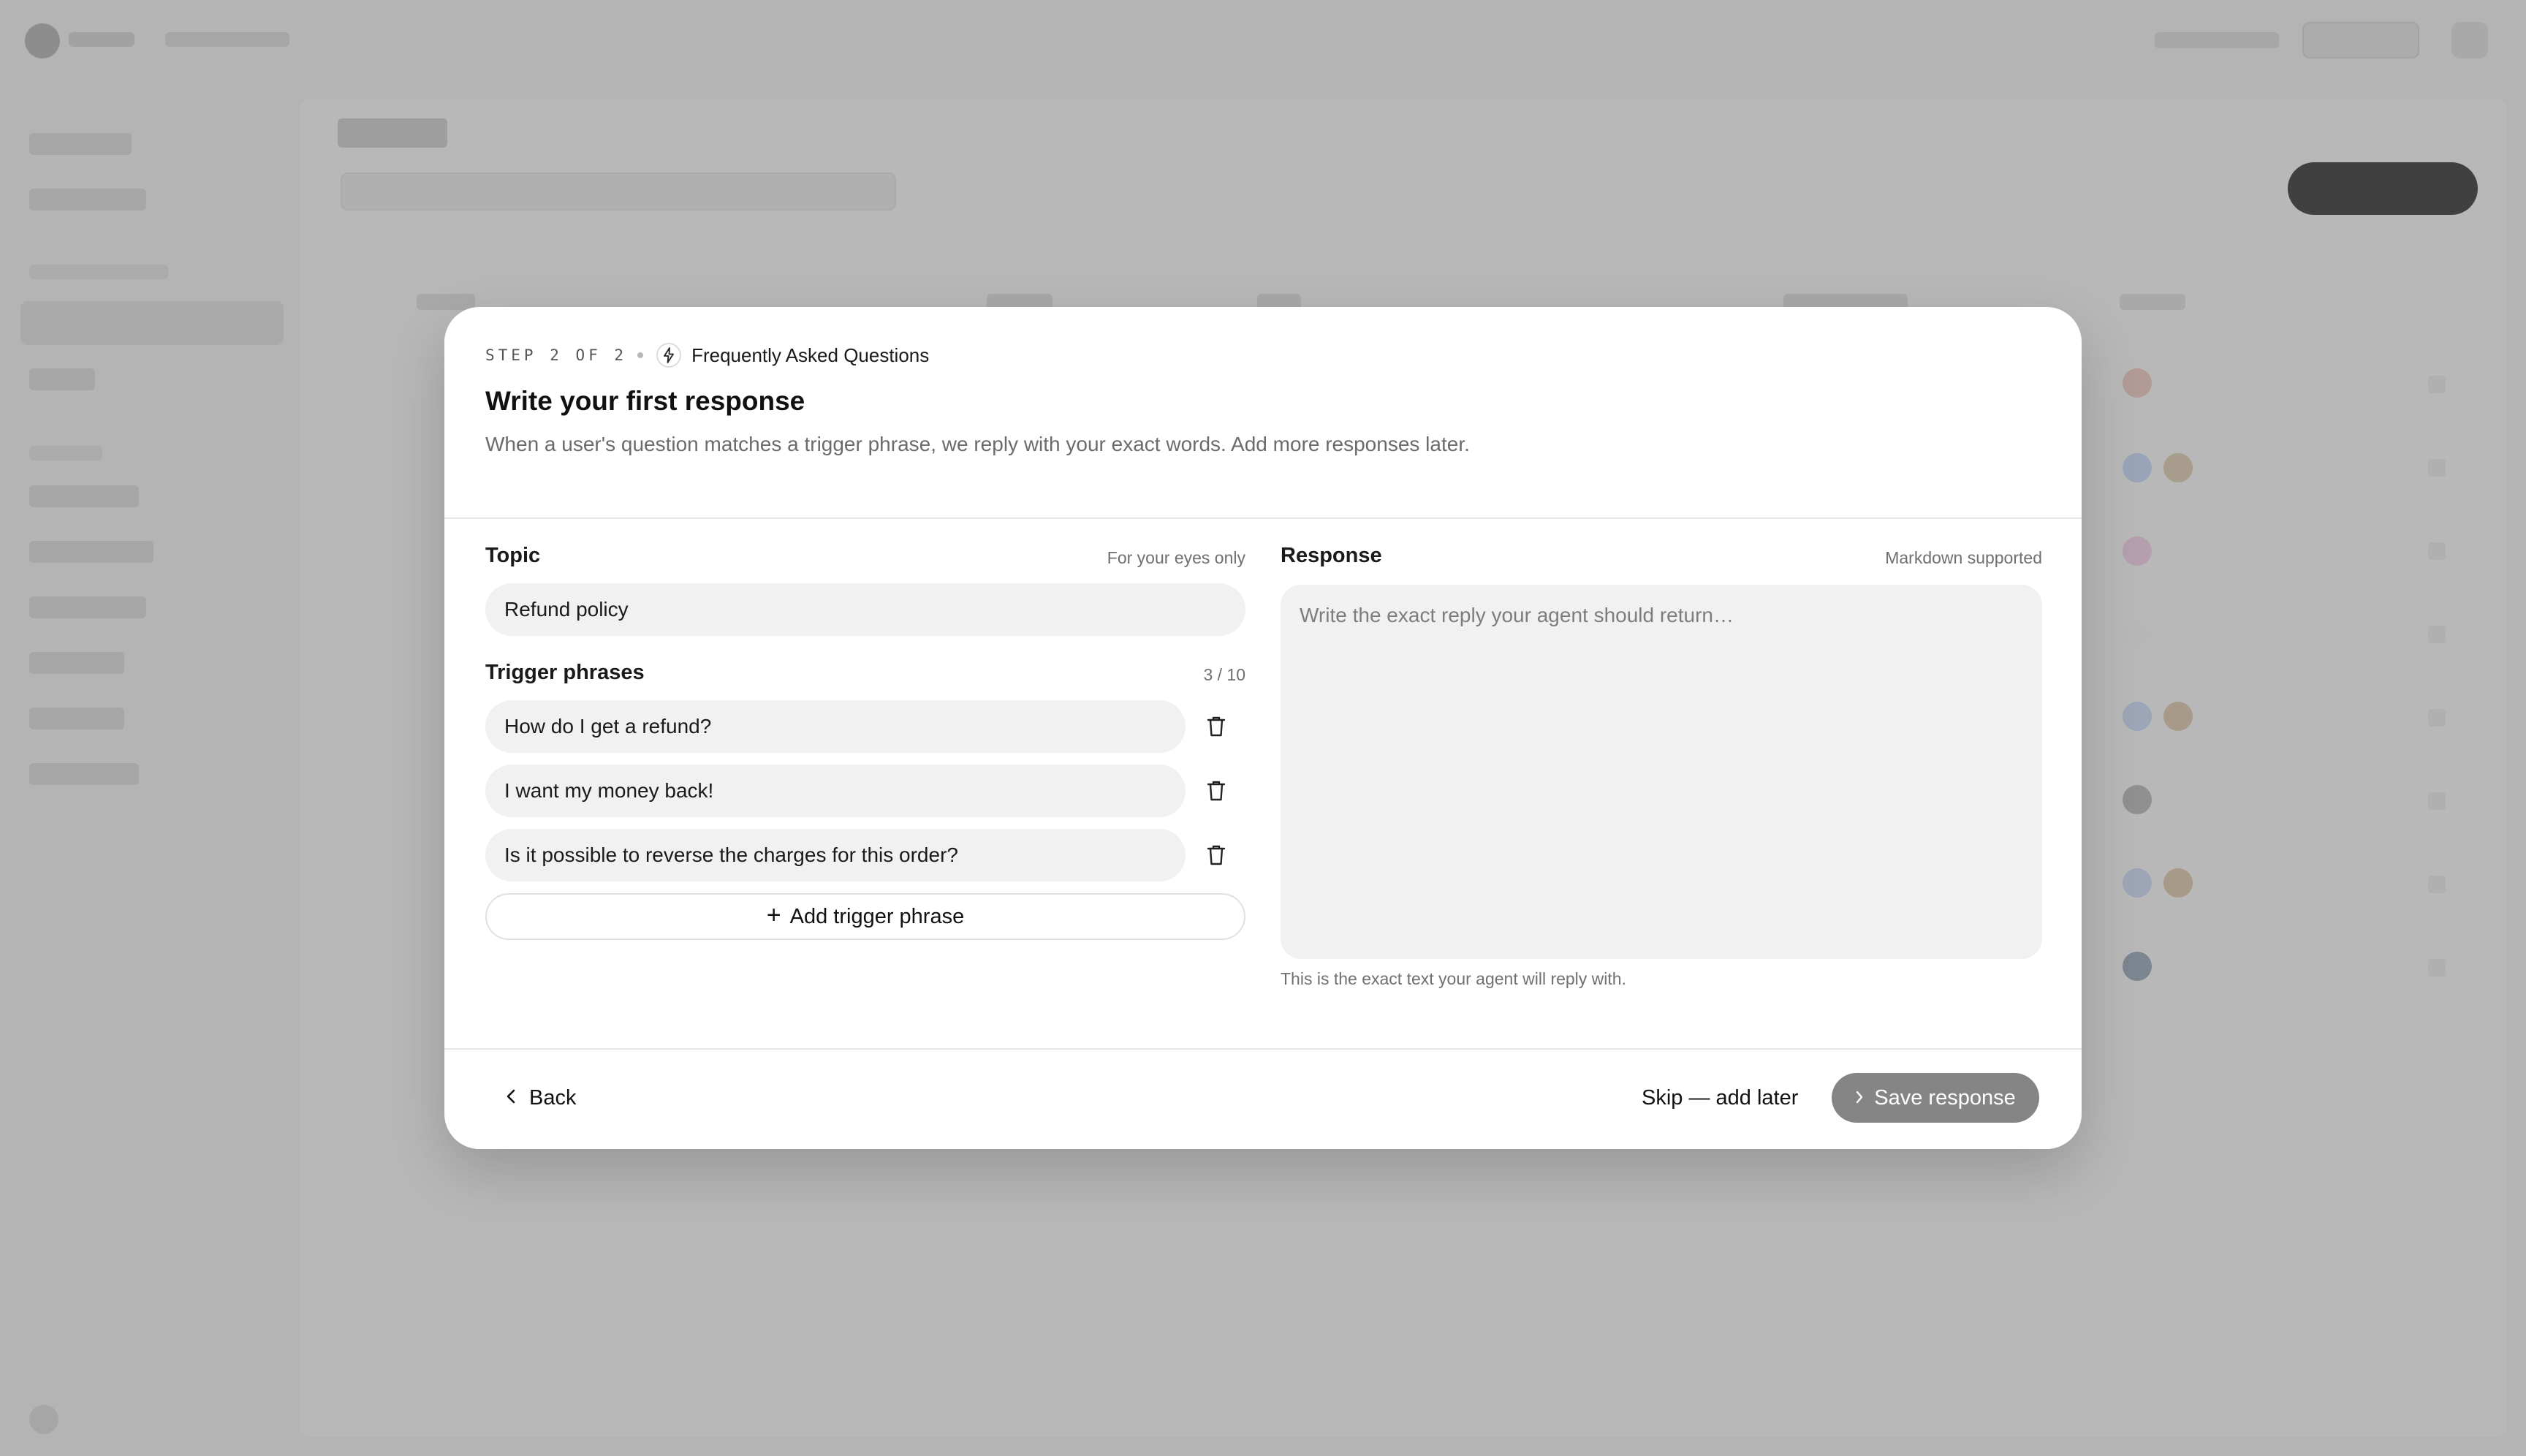 The width and height of the screenshot is (2526, 1456). I want to click on bolt-icon, so click(669, 355).